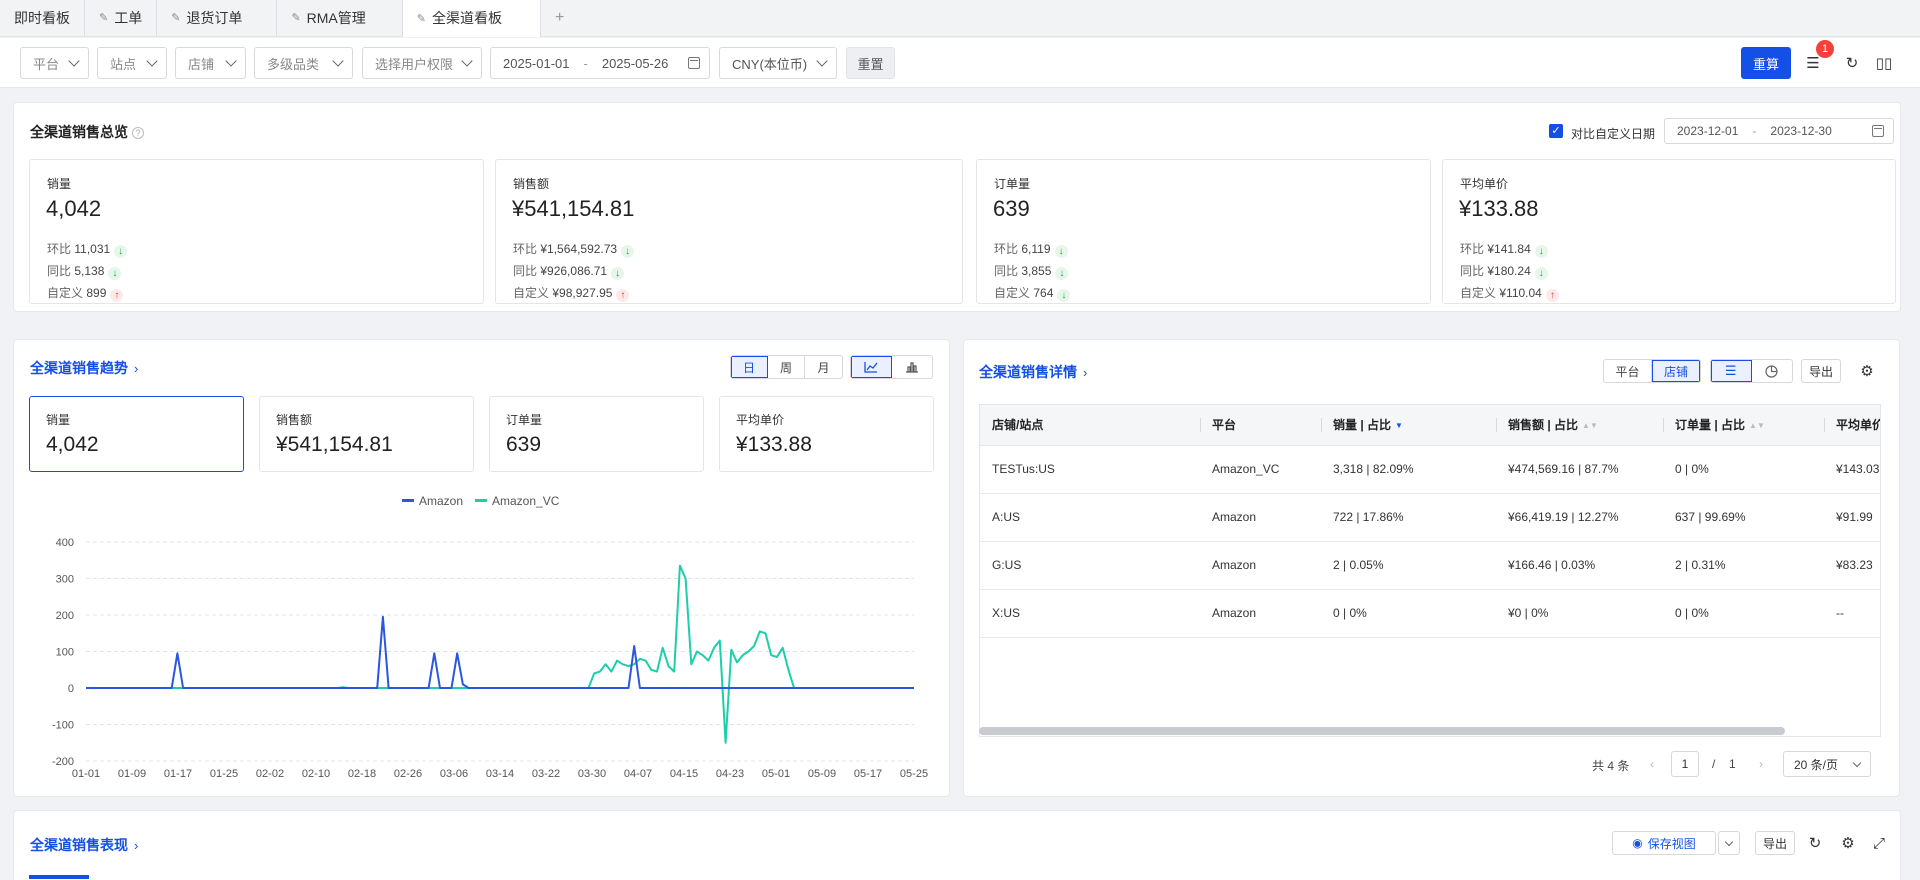 The height and width of the screenshot is (880, 1920). Describe the element at coordinates (59, 877) in the screenshot. I see `performance-tab-active` at that location.